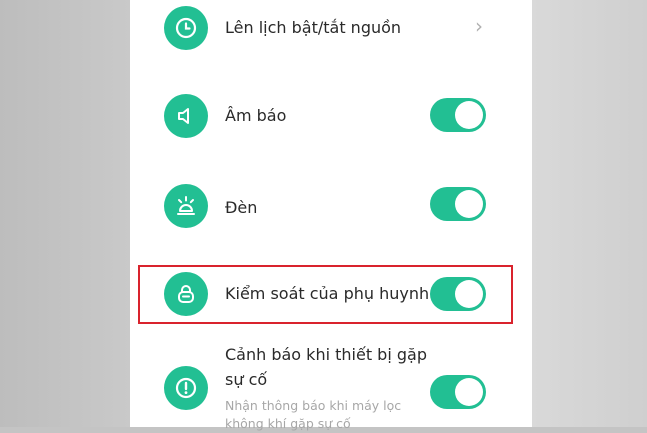 Image resolution: width=647 pixels, height=433 pixels. Describe the element at coordinates (256, 115) in the screenshot. I see `setting-label-sound: Âm báo` at that location.